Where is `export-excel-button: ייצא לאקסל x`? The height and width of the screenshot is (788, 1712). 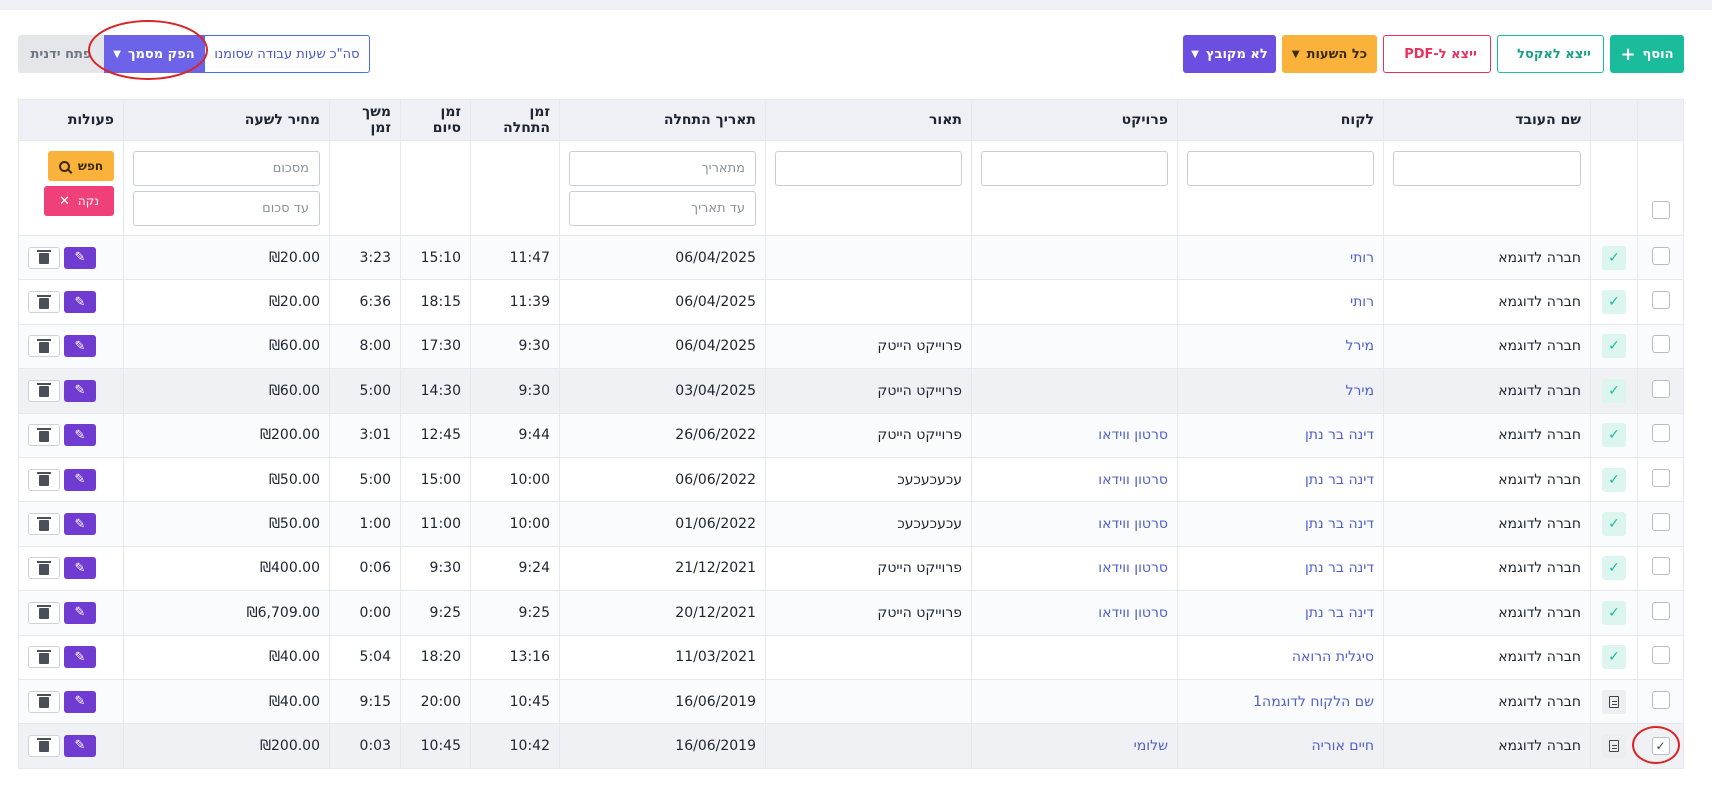
export-excel-button: ייצא לאקסל x is located at coordinates (1550, 54).